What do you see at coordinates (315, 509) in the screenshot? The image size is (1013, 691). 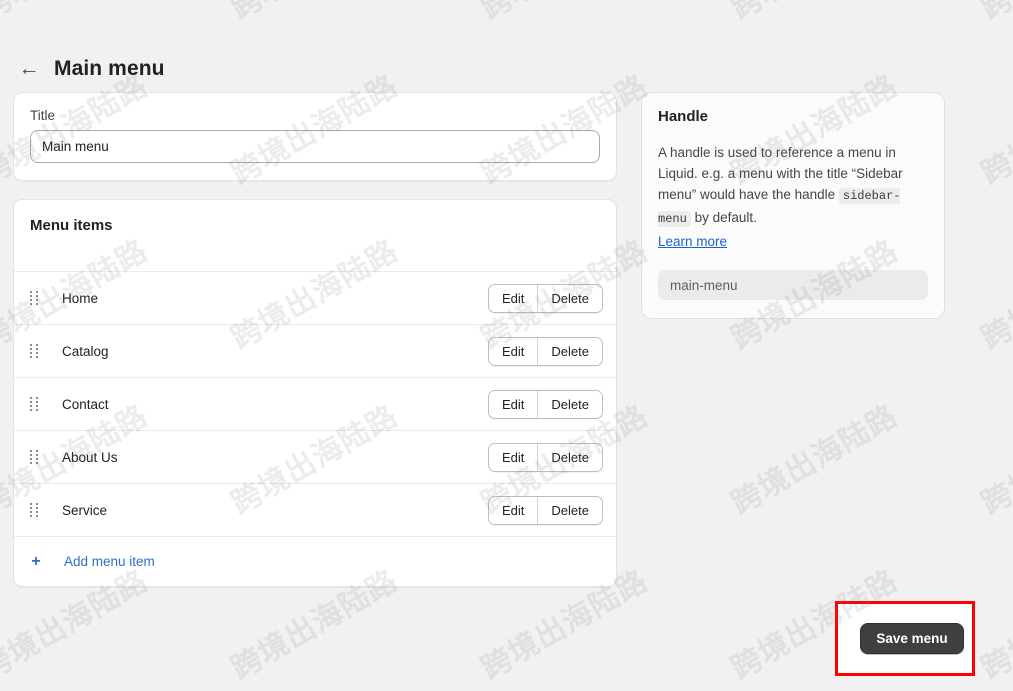 I see `table-row: Service Edit Delete` at bounding box center [315, 509].